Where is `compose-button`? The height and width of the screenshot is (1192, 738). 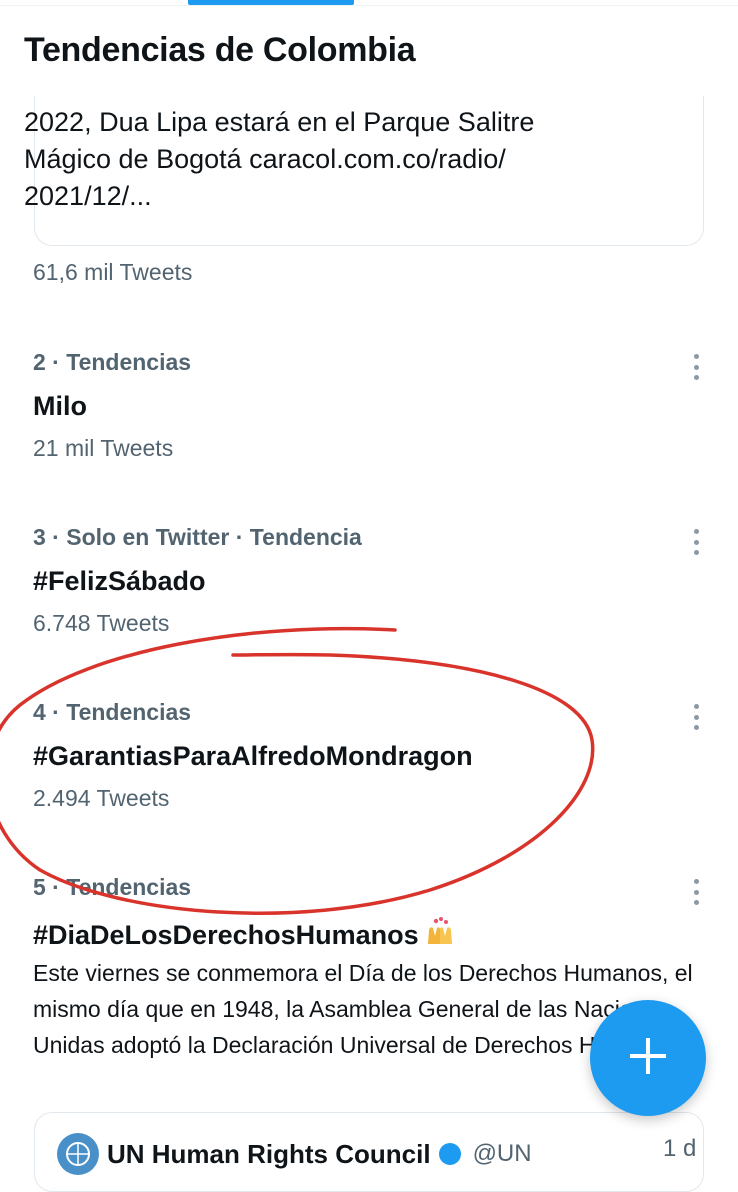
compose-button is located at coordinates (648, 1058).